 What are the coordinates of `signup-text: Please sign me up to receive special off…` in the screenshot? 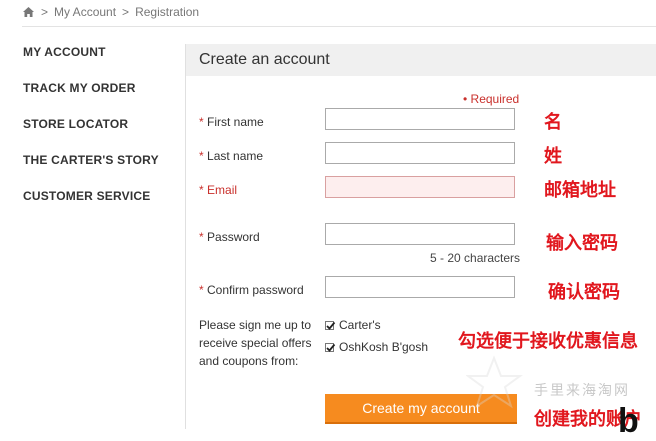 It's located at (255, 343).